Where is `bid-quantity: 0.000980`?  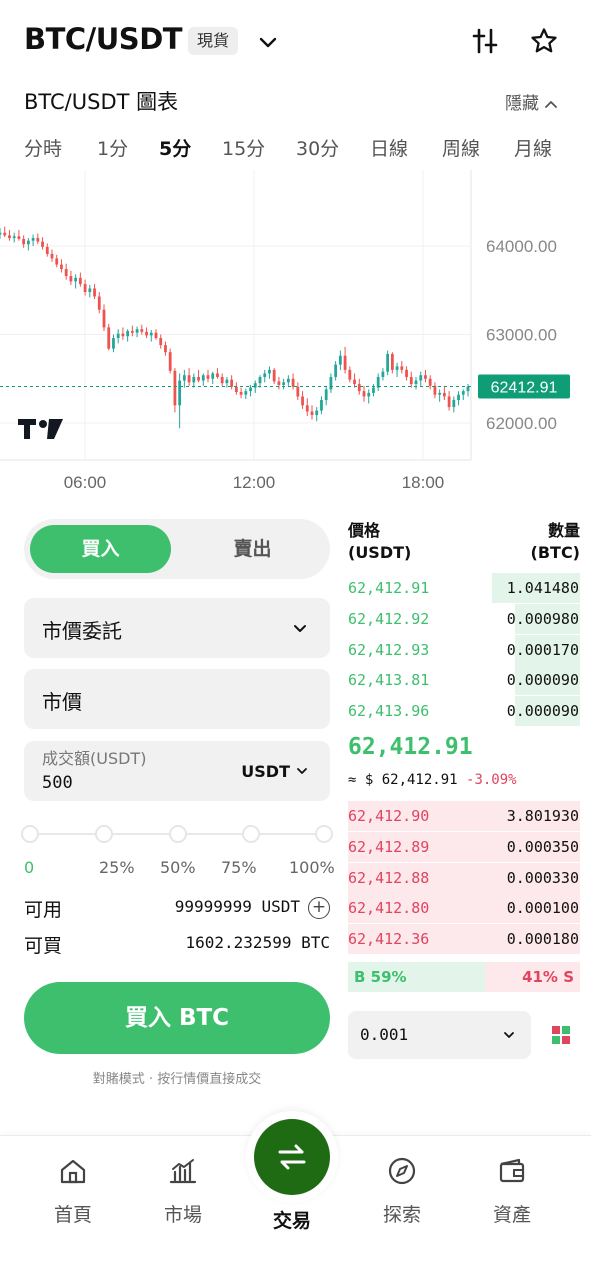
bid-quantity: 0.000980 is located at coordinates (542, 618).